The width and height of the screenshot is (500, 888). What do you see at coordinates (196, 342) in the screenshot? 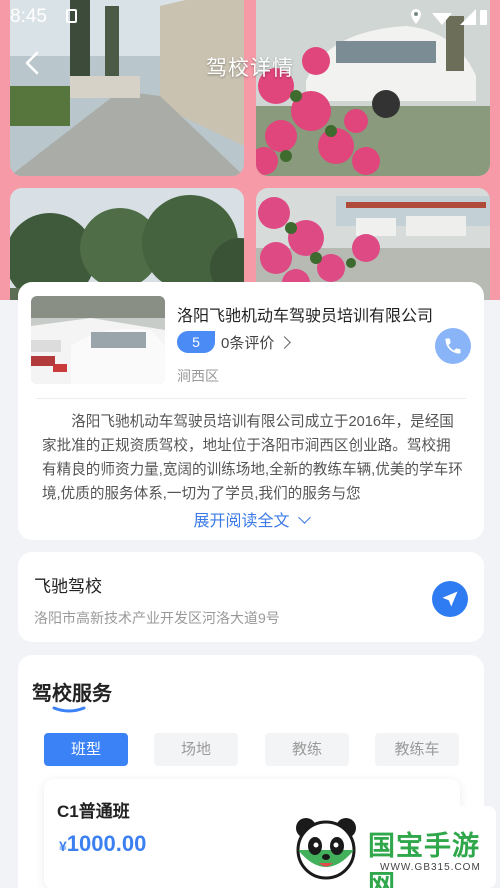
I see `score-badge: 5` at bounding box center [196, 342].